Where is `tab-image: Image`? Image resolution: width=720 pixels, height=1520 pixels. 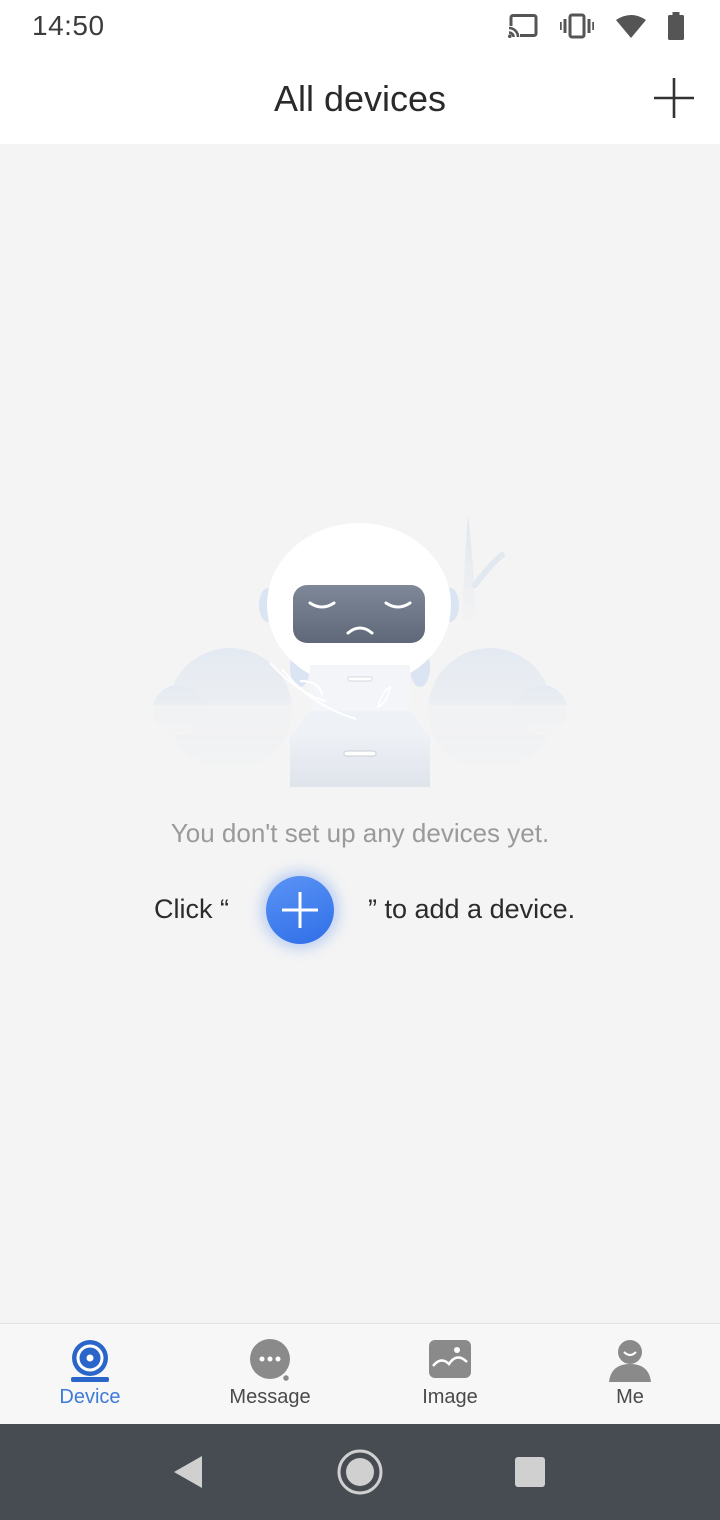 tab-image: Image is located at coordinates (450, 1374).